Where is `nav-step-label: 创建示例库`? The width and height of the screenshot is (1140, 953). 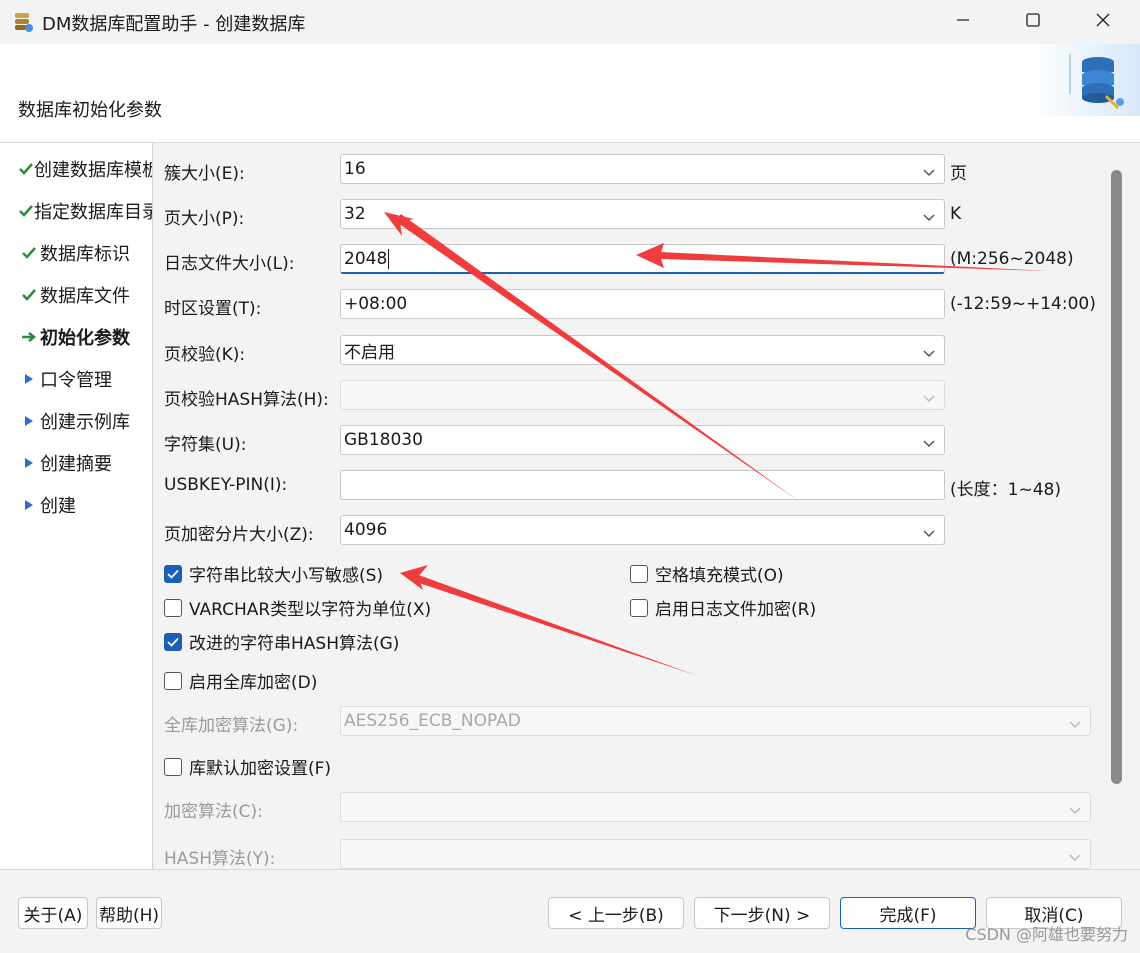
nav-step-label: 创建示例库 is located at coordinates (85, 422).